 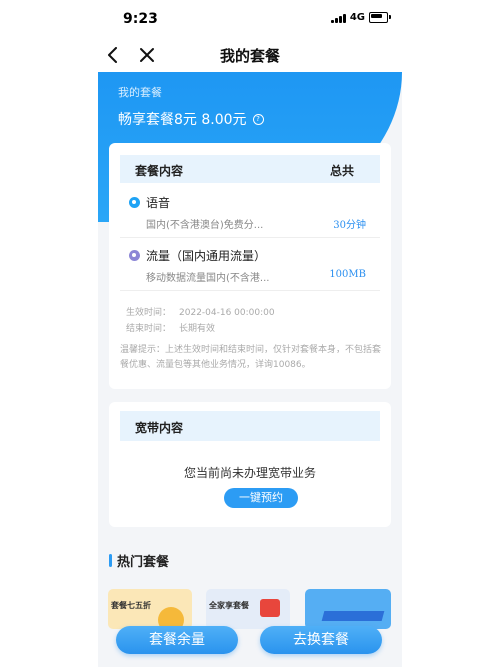 What do you see at coordinates (177, 640) in the screenshot?
I see `package-balance-button: 套餐余量` at bounding box center [177, 640].